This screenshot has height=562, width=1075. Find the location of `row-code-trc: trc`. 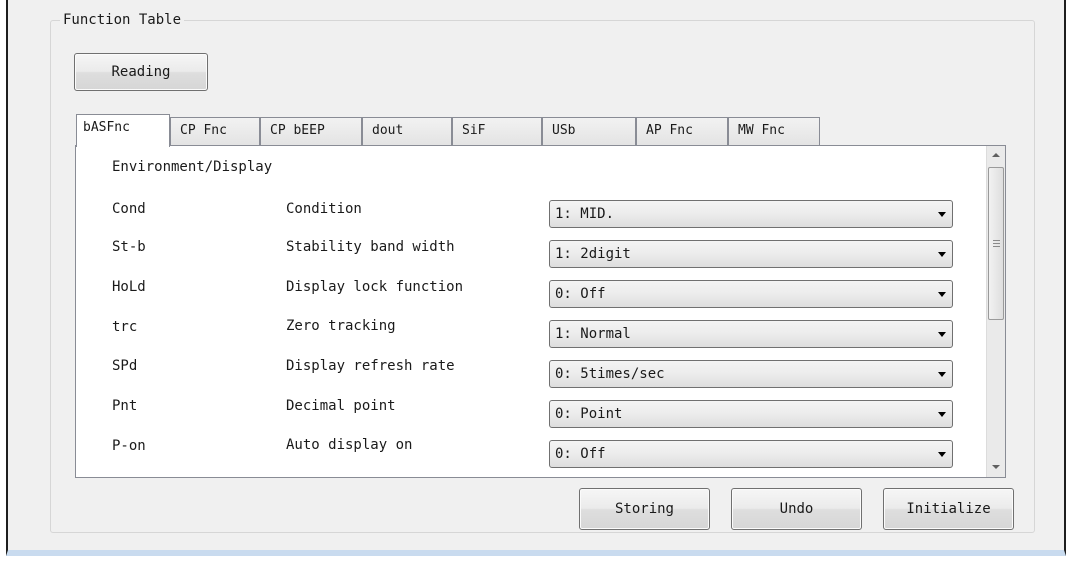

row-code-trc: trc is located at coordinates (125, 327).